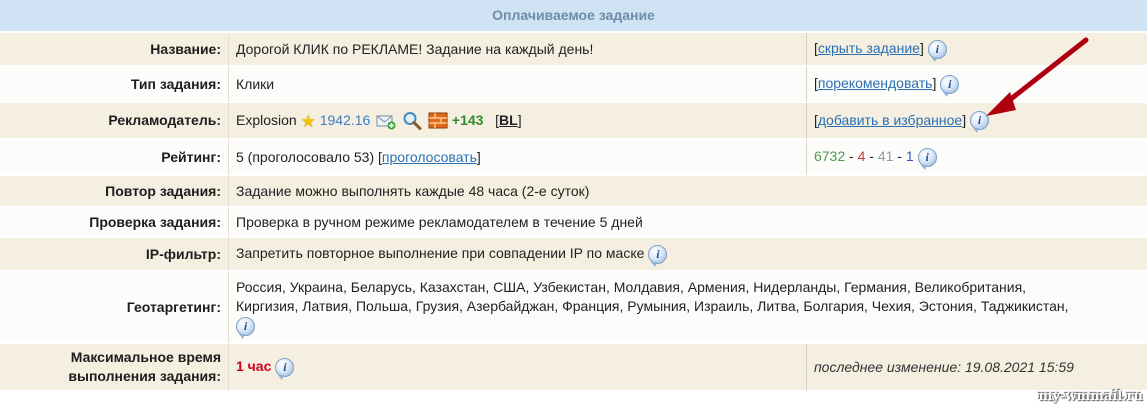 The height and width of the screenshot is (404, 1147). I want to click on votes-negative: 4, so click(861, 156).